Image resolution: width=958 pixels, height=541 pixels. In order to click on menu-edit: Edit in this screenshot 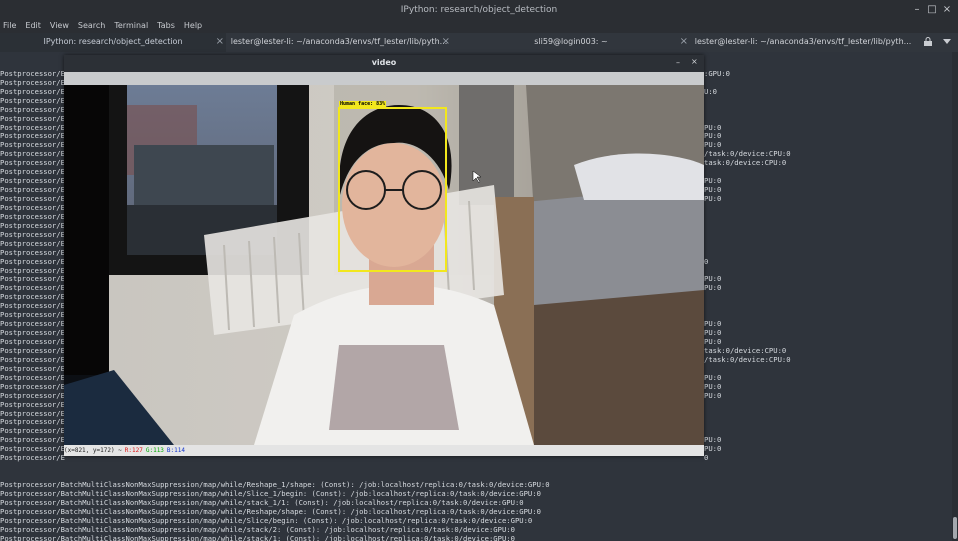, I will do `click(33, 25)`.